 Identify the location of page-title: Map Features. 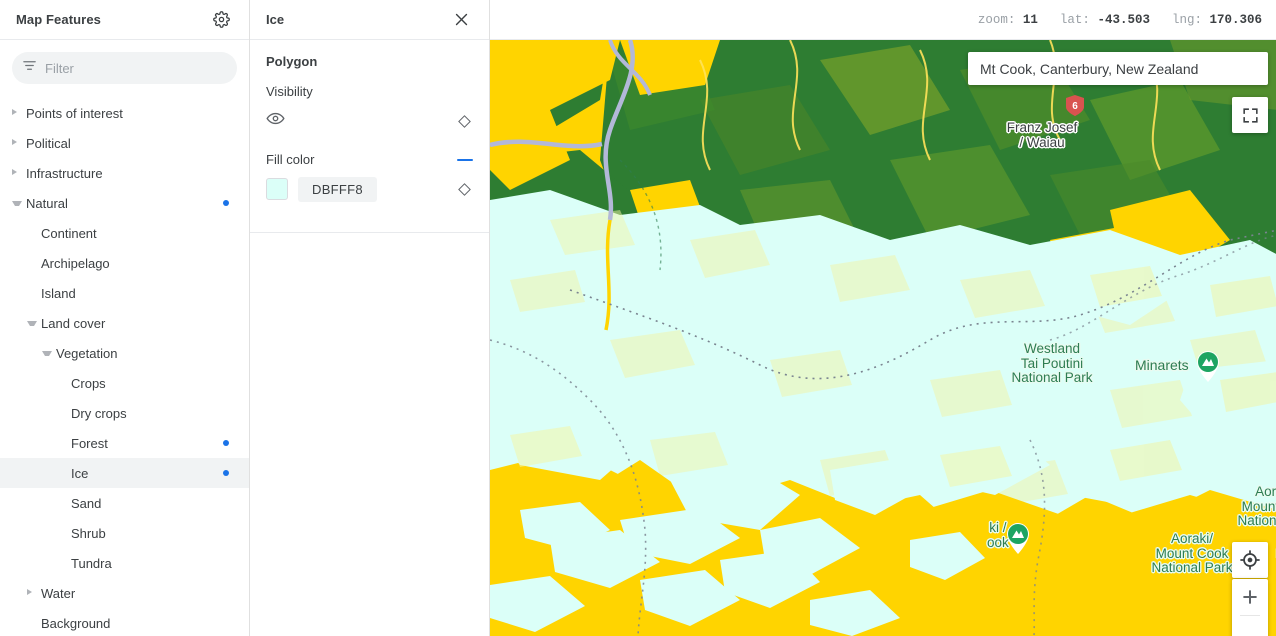
(59, 19).